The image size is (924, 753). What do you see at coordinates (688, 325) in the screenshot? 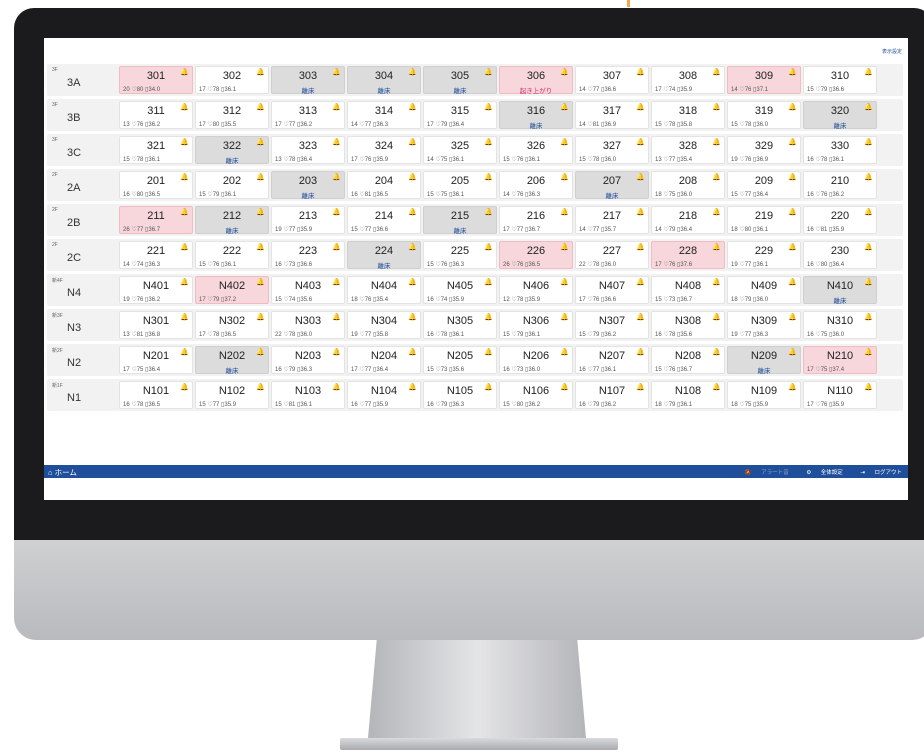
I see `room-cell: N308 🔔 16 ♡78 ▯35.6` at bounding box center [688, 325].